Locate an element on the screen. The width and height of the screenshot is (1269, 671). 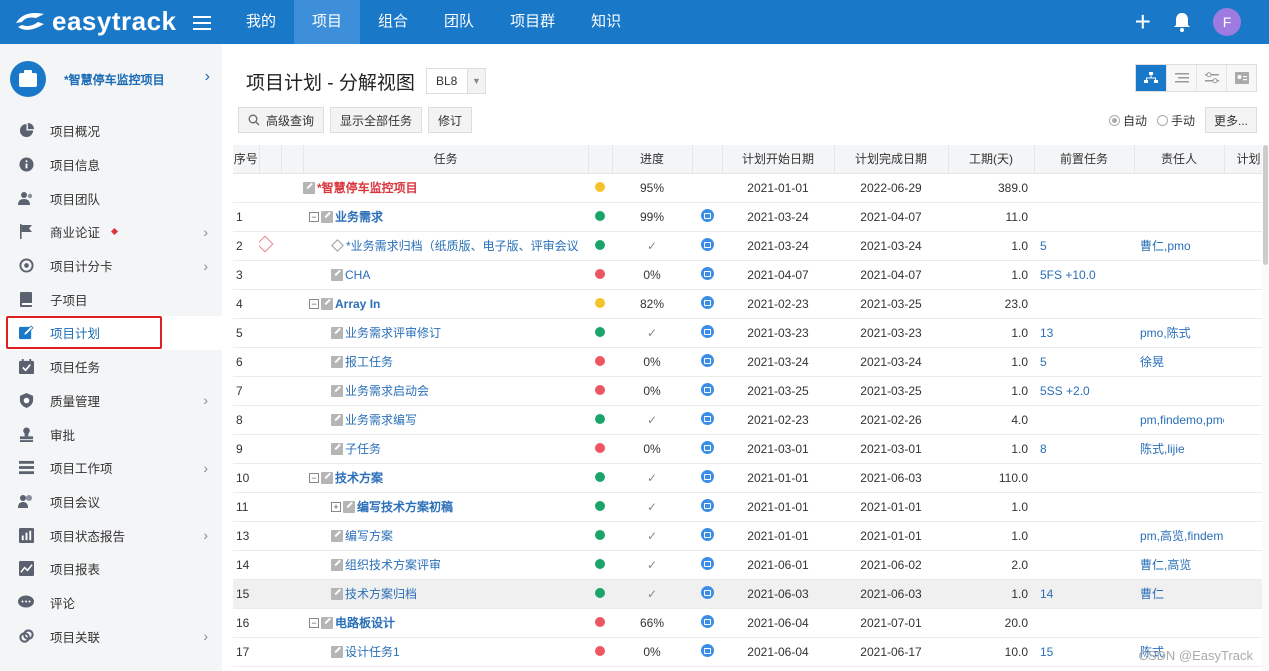
predecessor-link: 13 is located at coordinates (1084, 333).